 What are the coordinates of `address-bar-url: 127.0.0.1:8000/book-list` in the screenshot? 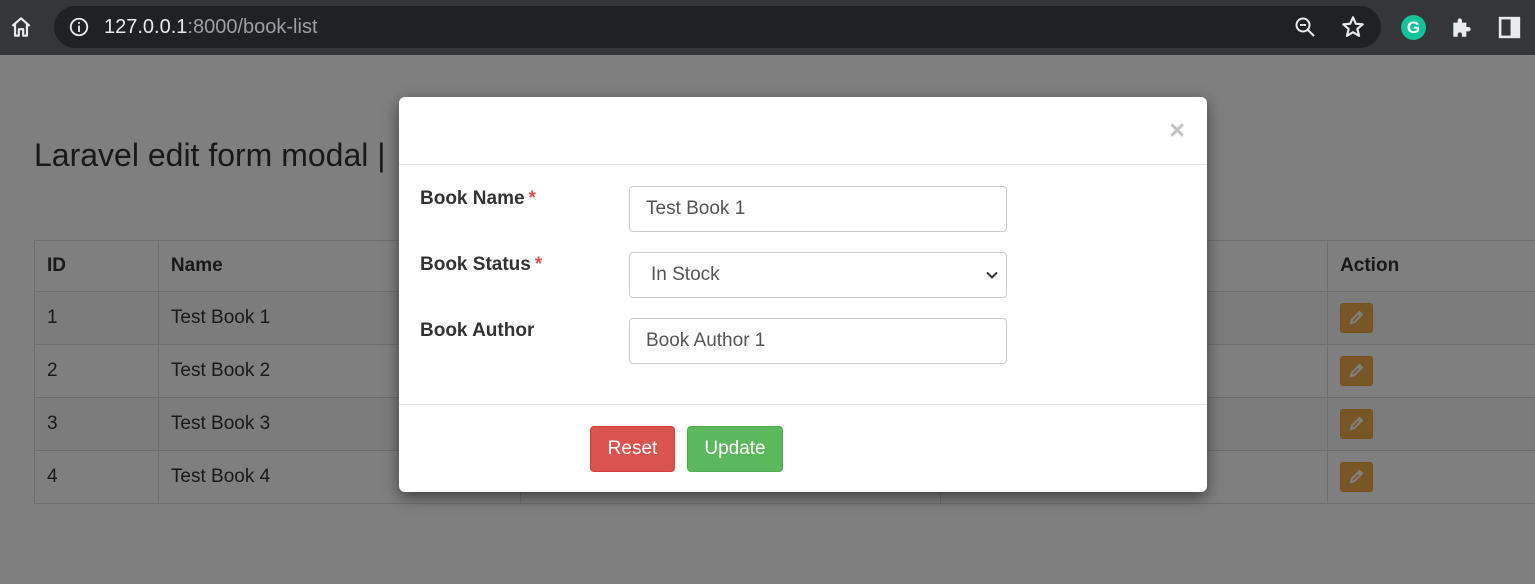 It's located at (211, 27).